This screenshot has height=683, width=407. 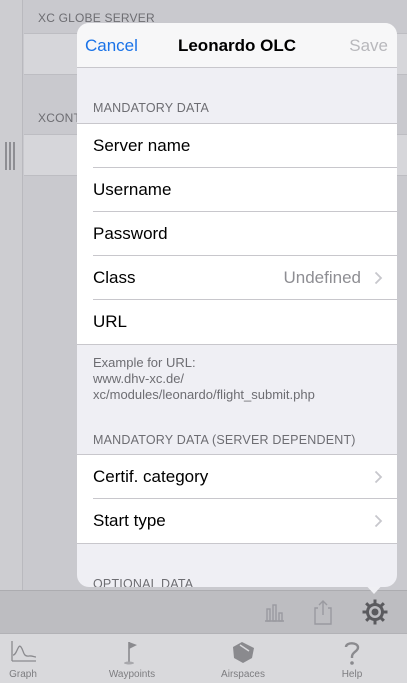 I want to click on url-example-line: Example for URL:, so click(x=144, y=362).